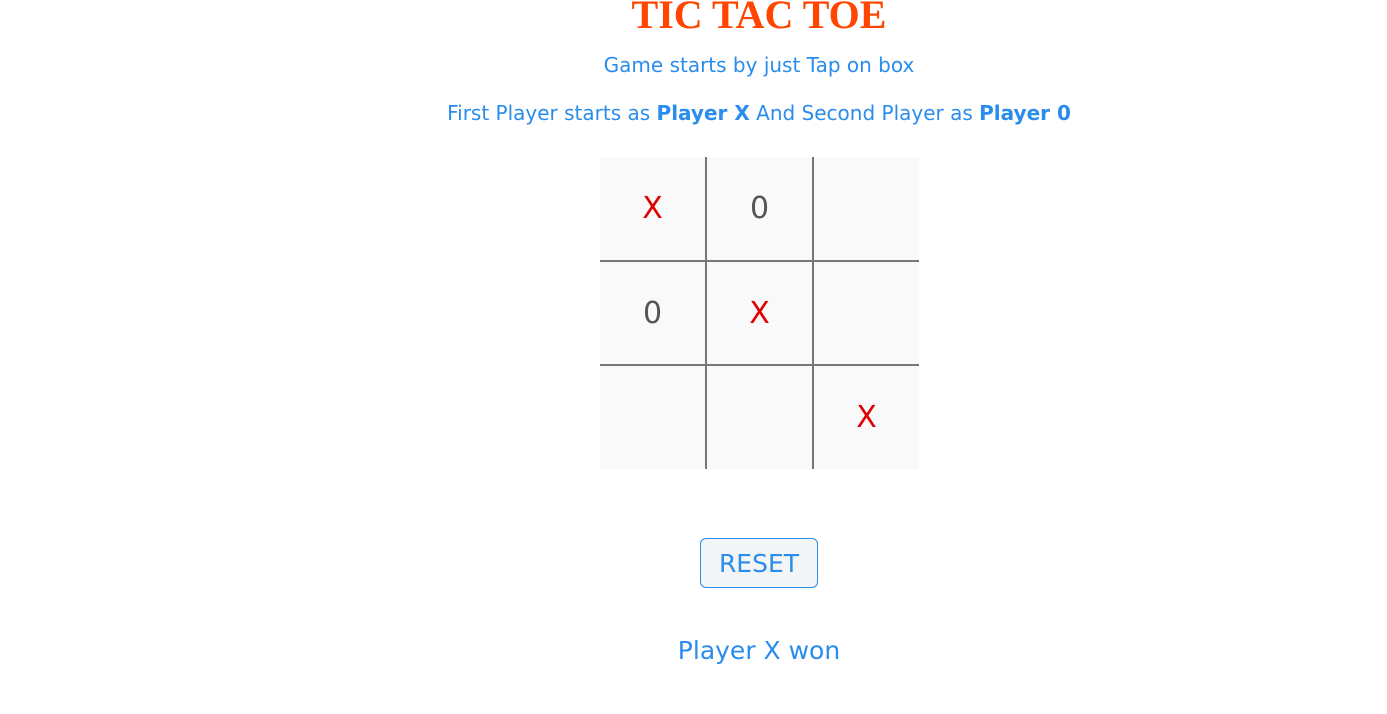 This screenshot has height=714, width=1387. Describe the element at coordinates (864, 113) in the screenshot. I see `instructions-middle: And Second Player as` at that location.